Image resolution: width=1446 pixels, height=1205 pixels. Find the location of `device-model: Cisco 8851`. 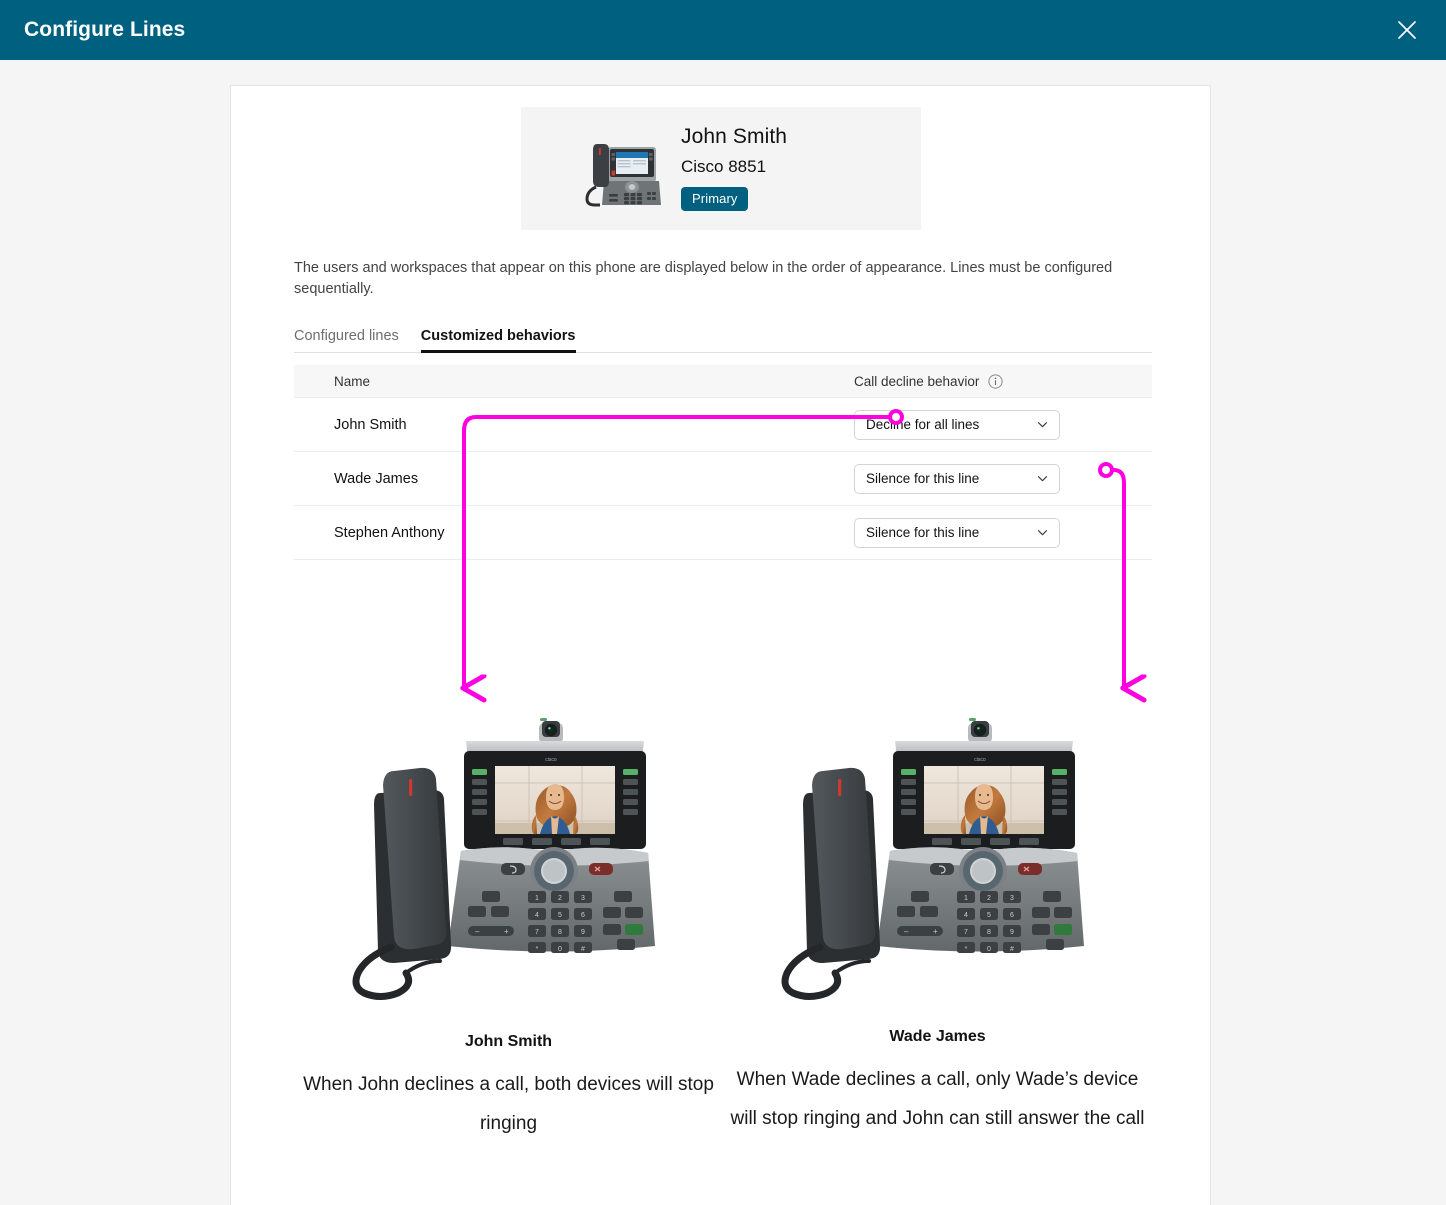

device-model: Cisco 8851 is located at coordinates (724, 166).